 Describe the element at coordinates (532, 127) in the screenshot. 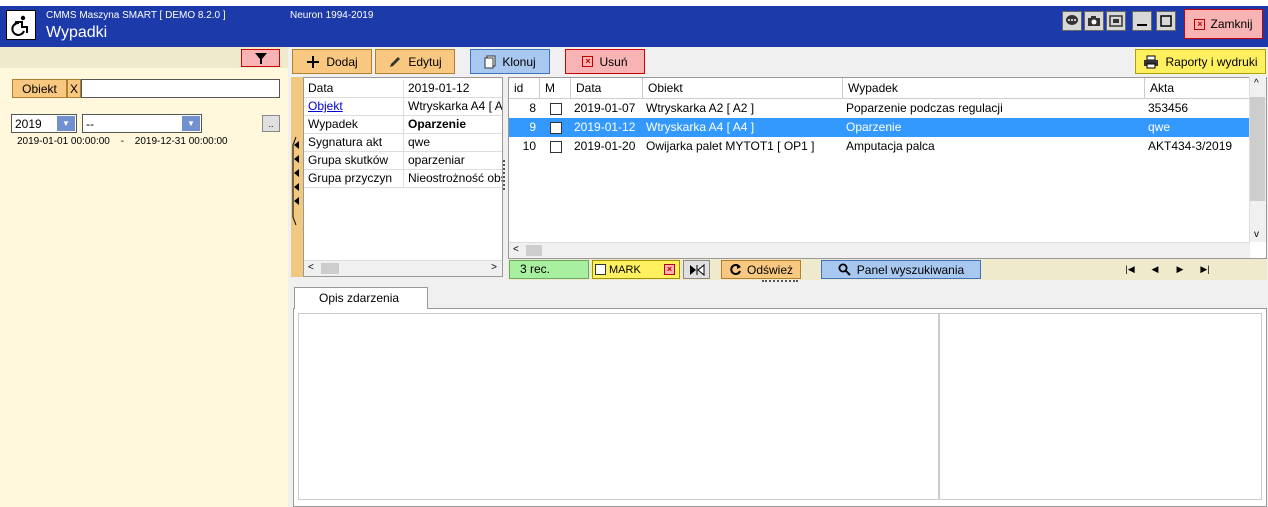

I see `row-id: 9` at that location.